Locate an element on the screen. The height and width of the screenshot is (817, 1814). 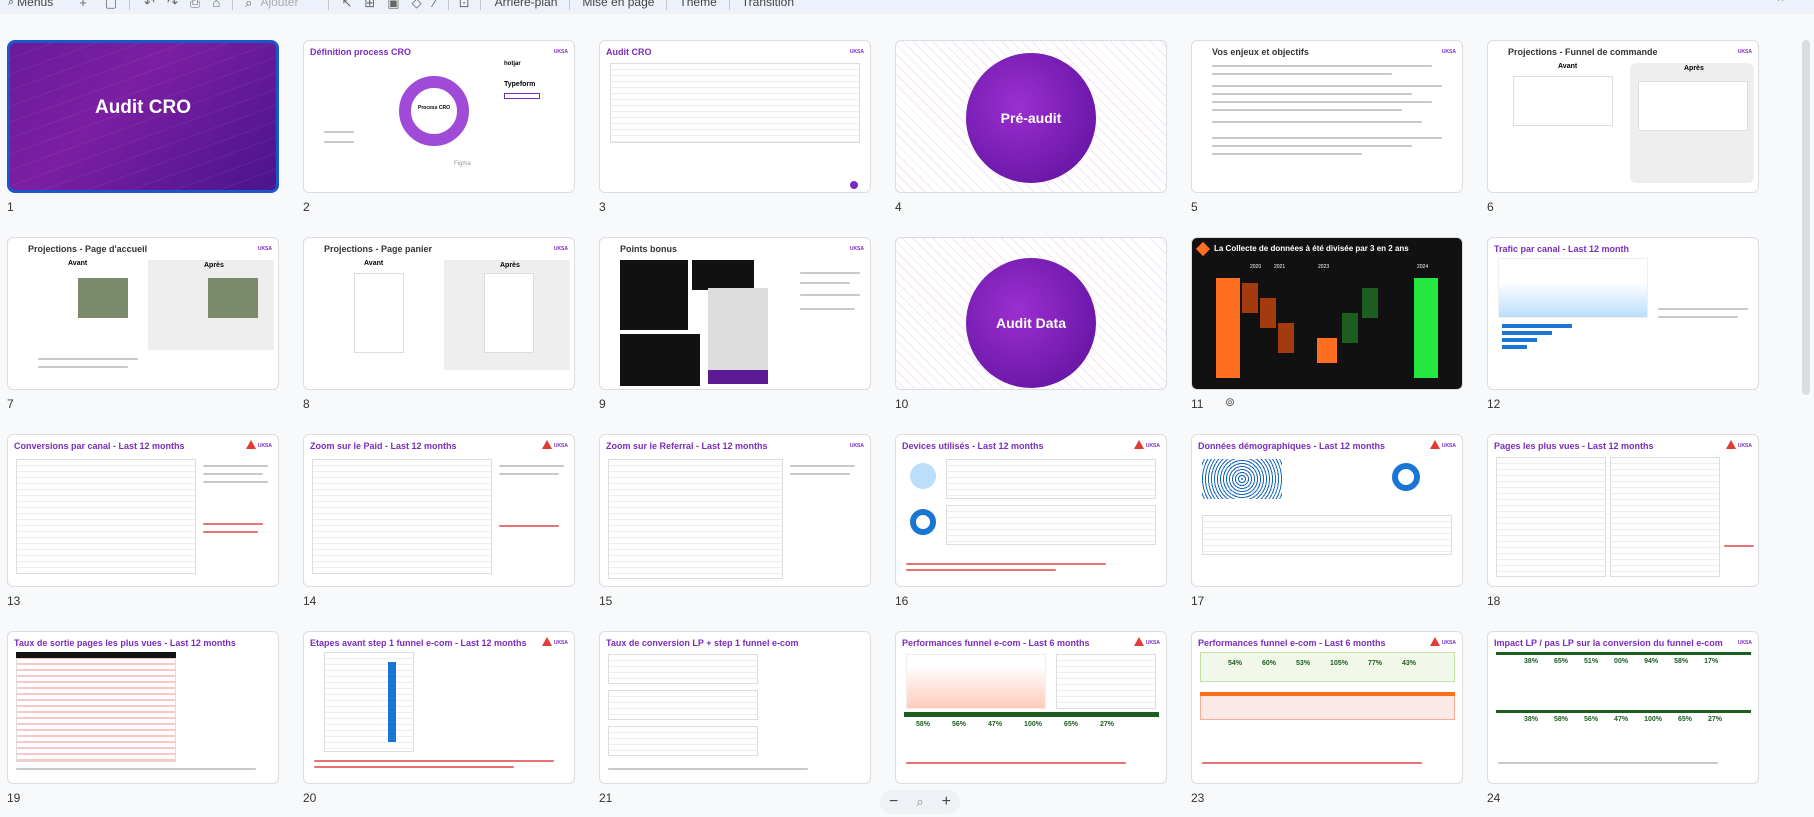
zoom-out-button: − is located at coordinates (893, 802).